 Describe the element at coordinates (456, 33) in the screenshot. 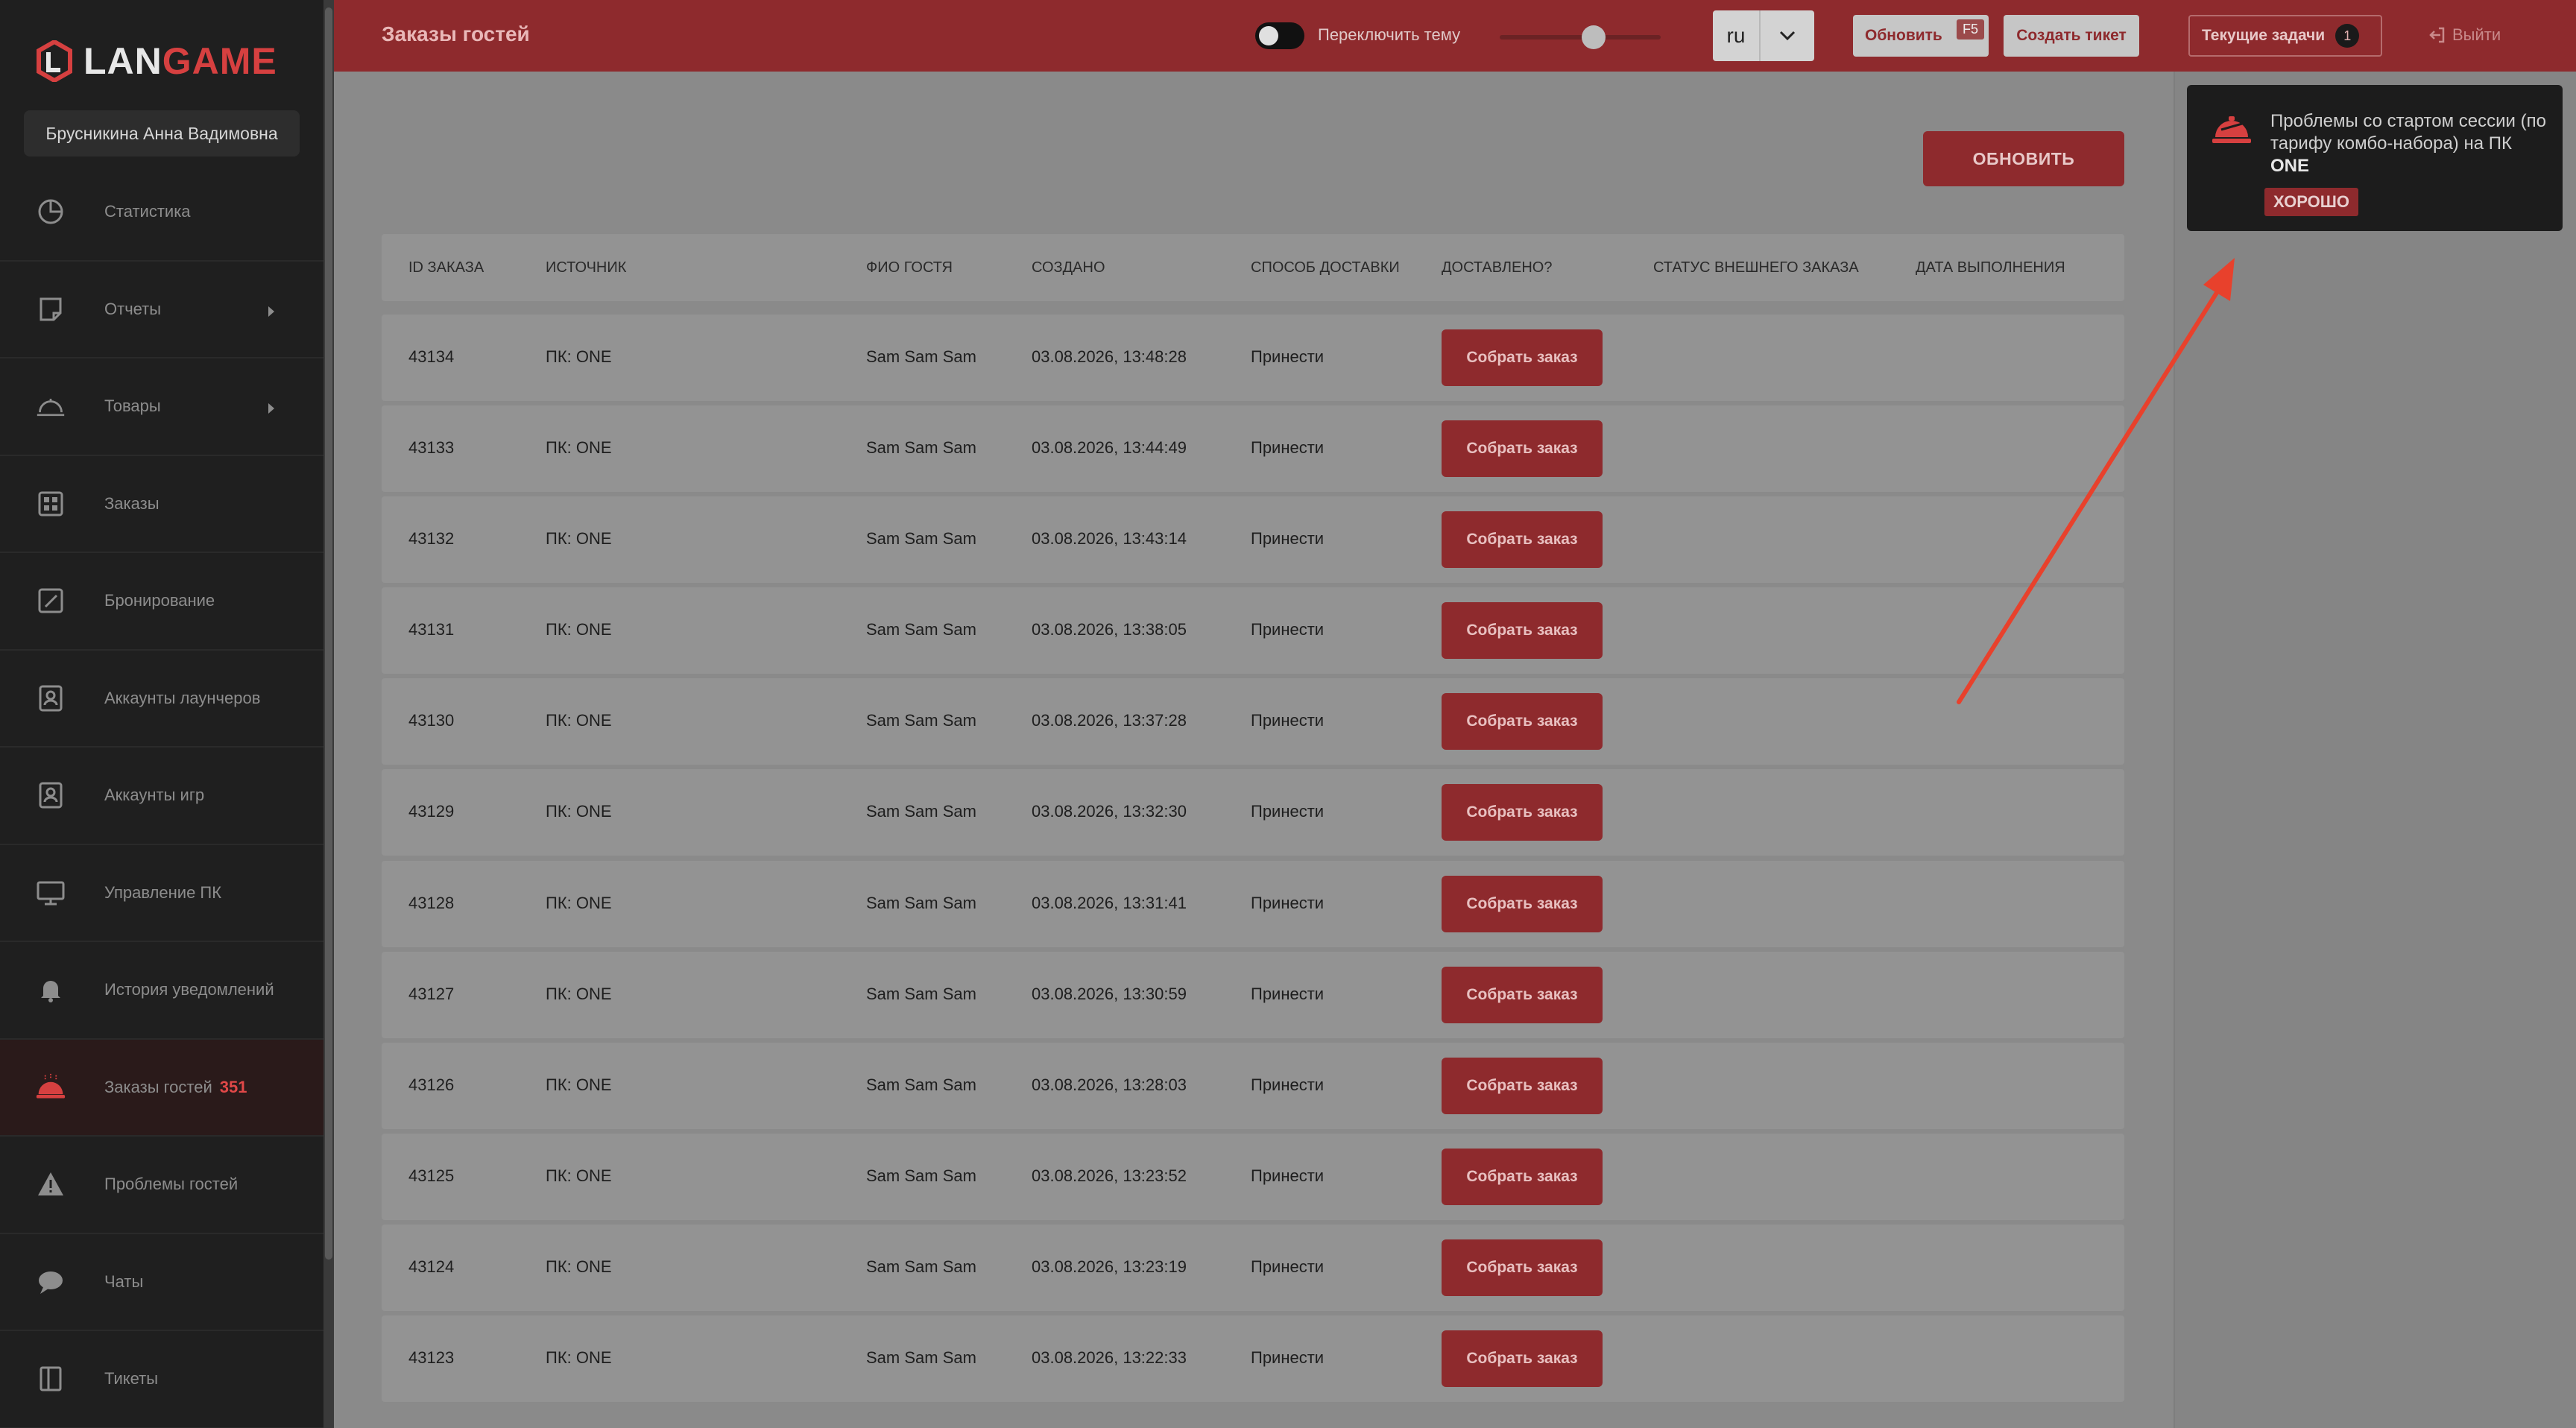

I see `page-title: Заказы гостей` at that location.